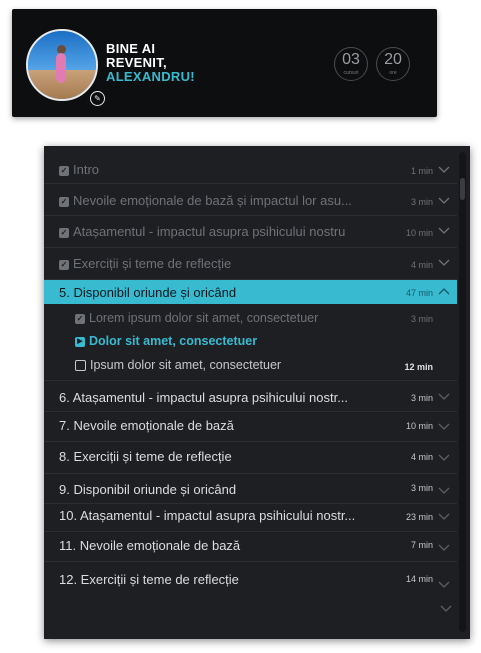  What do you see at coordinates (97, 98) in the screenshot?
I see `edit-icon: ✎` at bounding box center [97, 98].